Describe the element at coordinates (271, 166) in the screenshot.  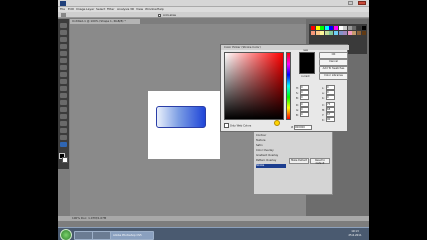
I see `style-stroke: Stroke` at that location.